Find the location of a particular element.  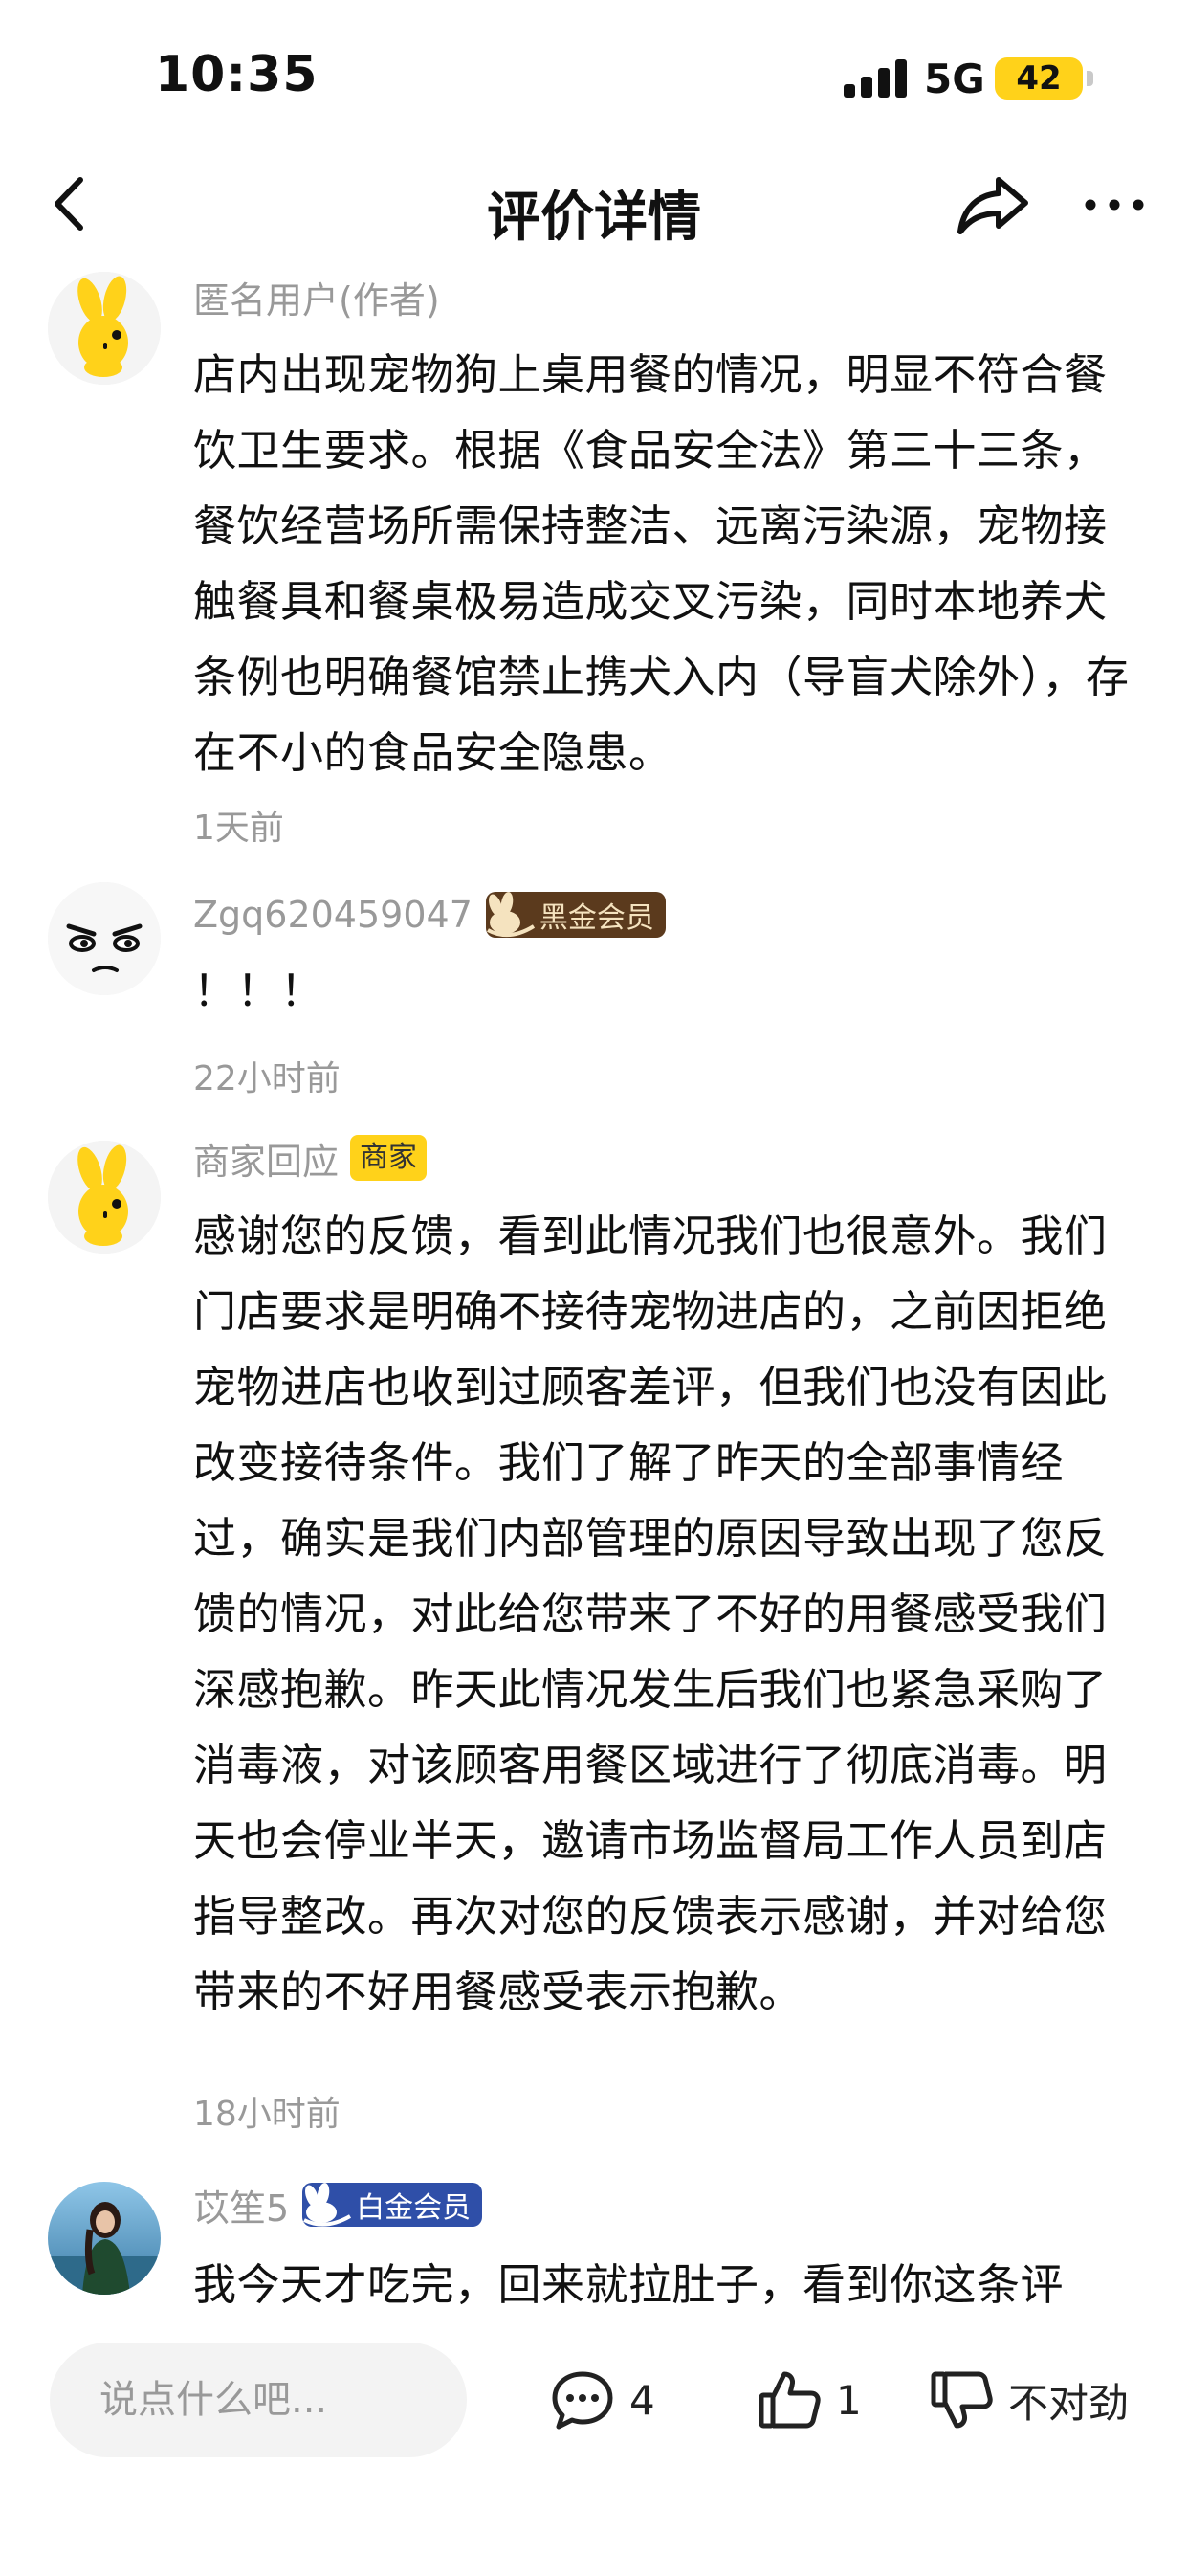

bottom-action-bar: 4 1 不对劲 is located at coordinates (594, 2441).